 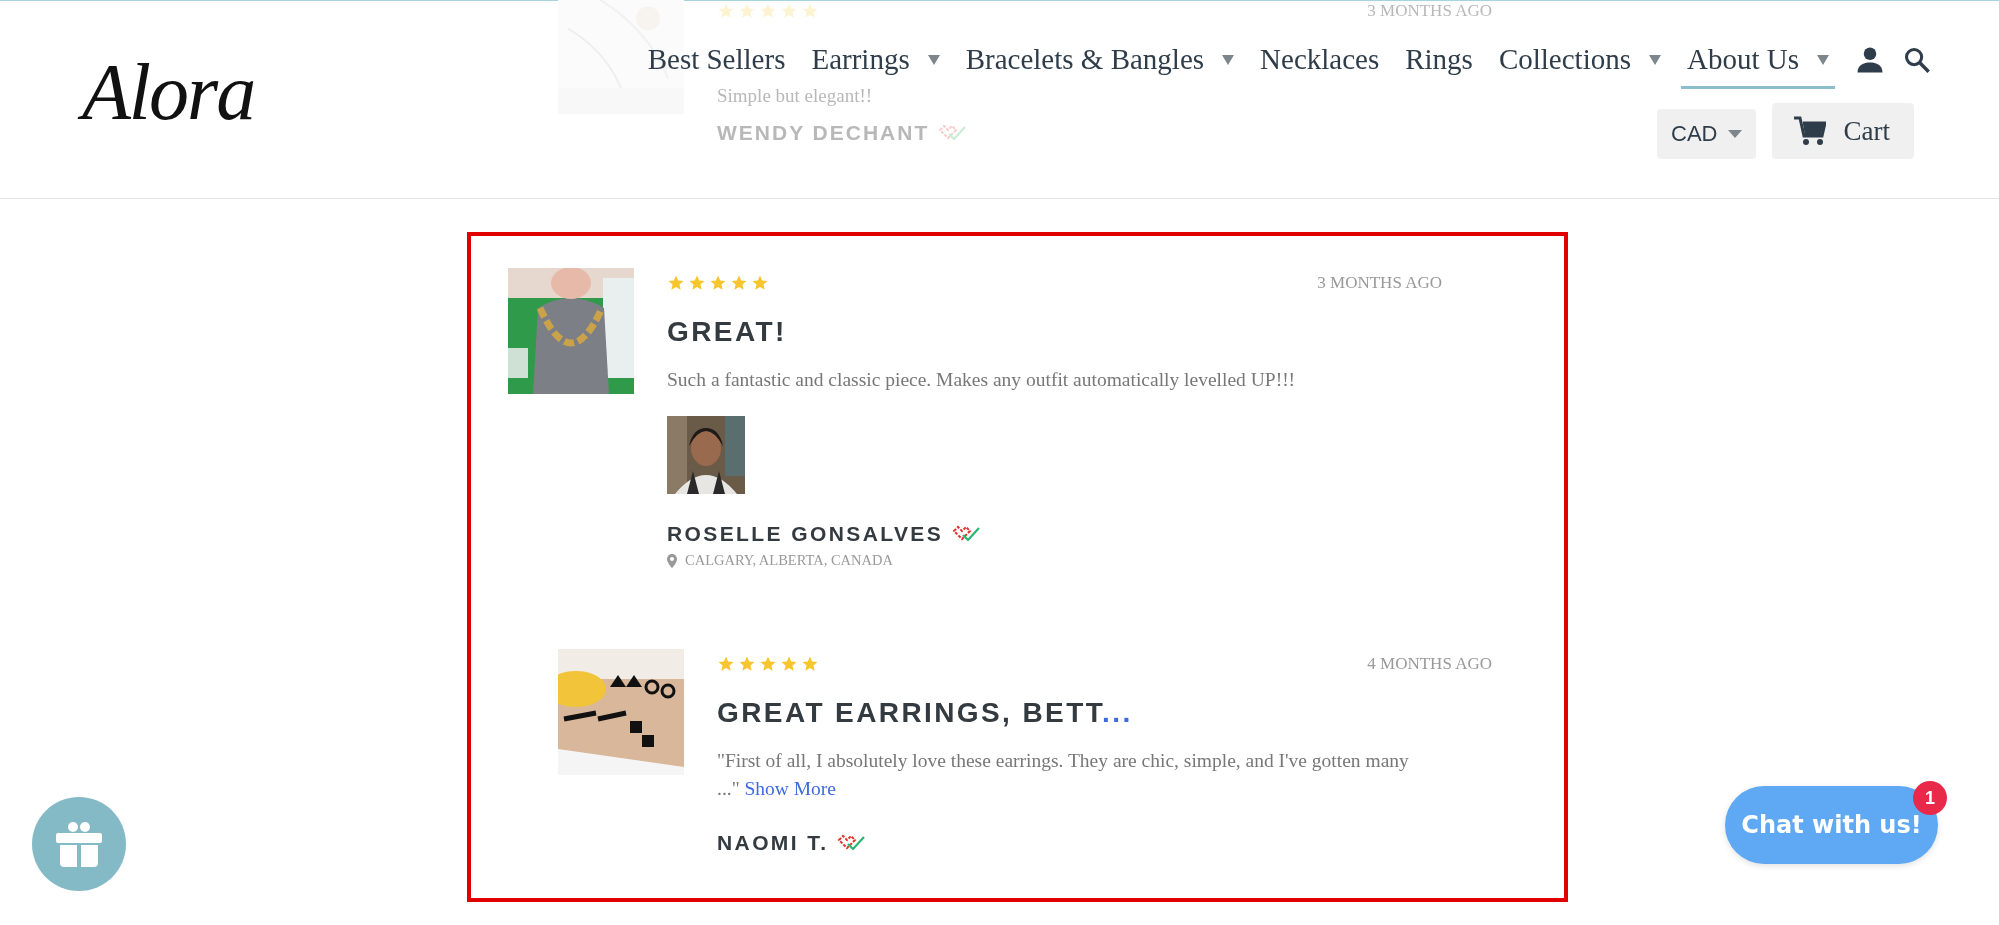 What do you see at coordinates (1429, 664) in the screenshot?
I see `review-date: 4 MONTHS AGO` at bounding box center [1429, 664].